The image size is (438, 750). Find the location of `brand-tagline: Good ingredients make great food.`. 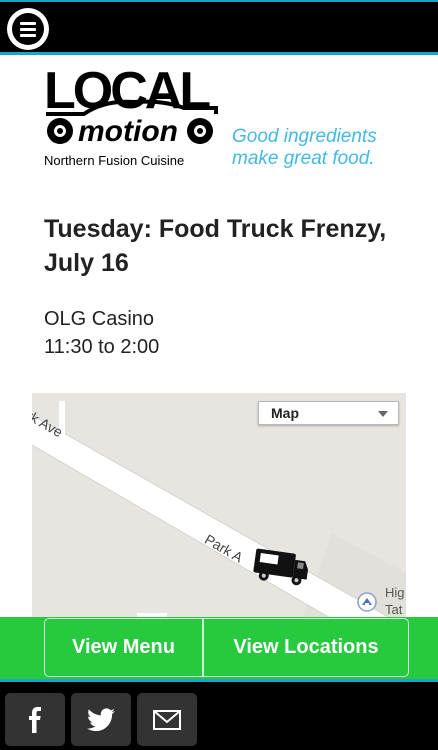

brand-tagline: Good ingredients make great food. is located at coordinates (304, 148).